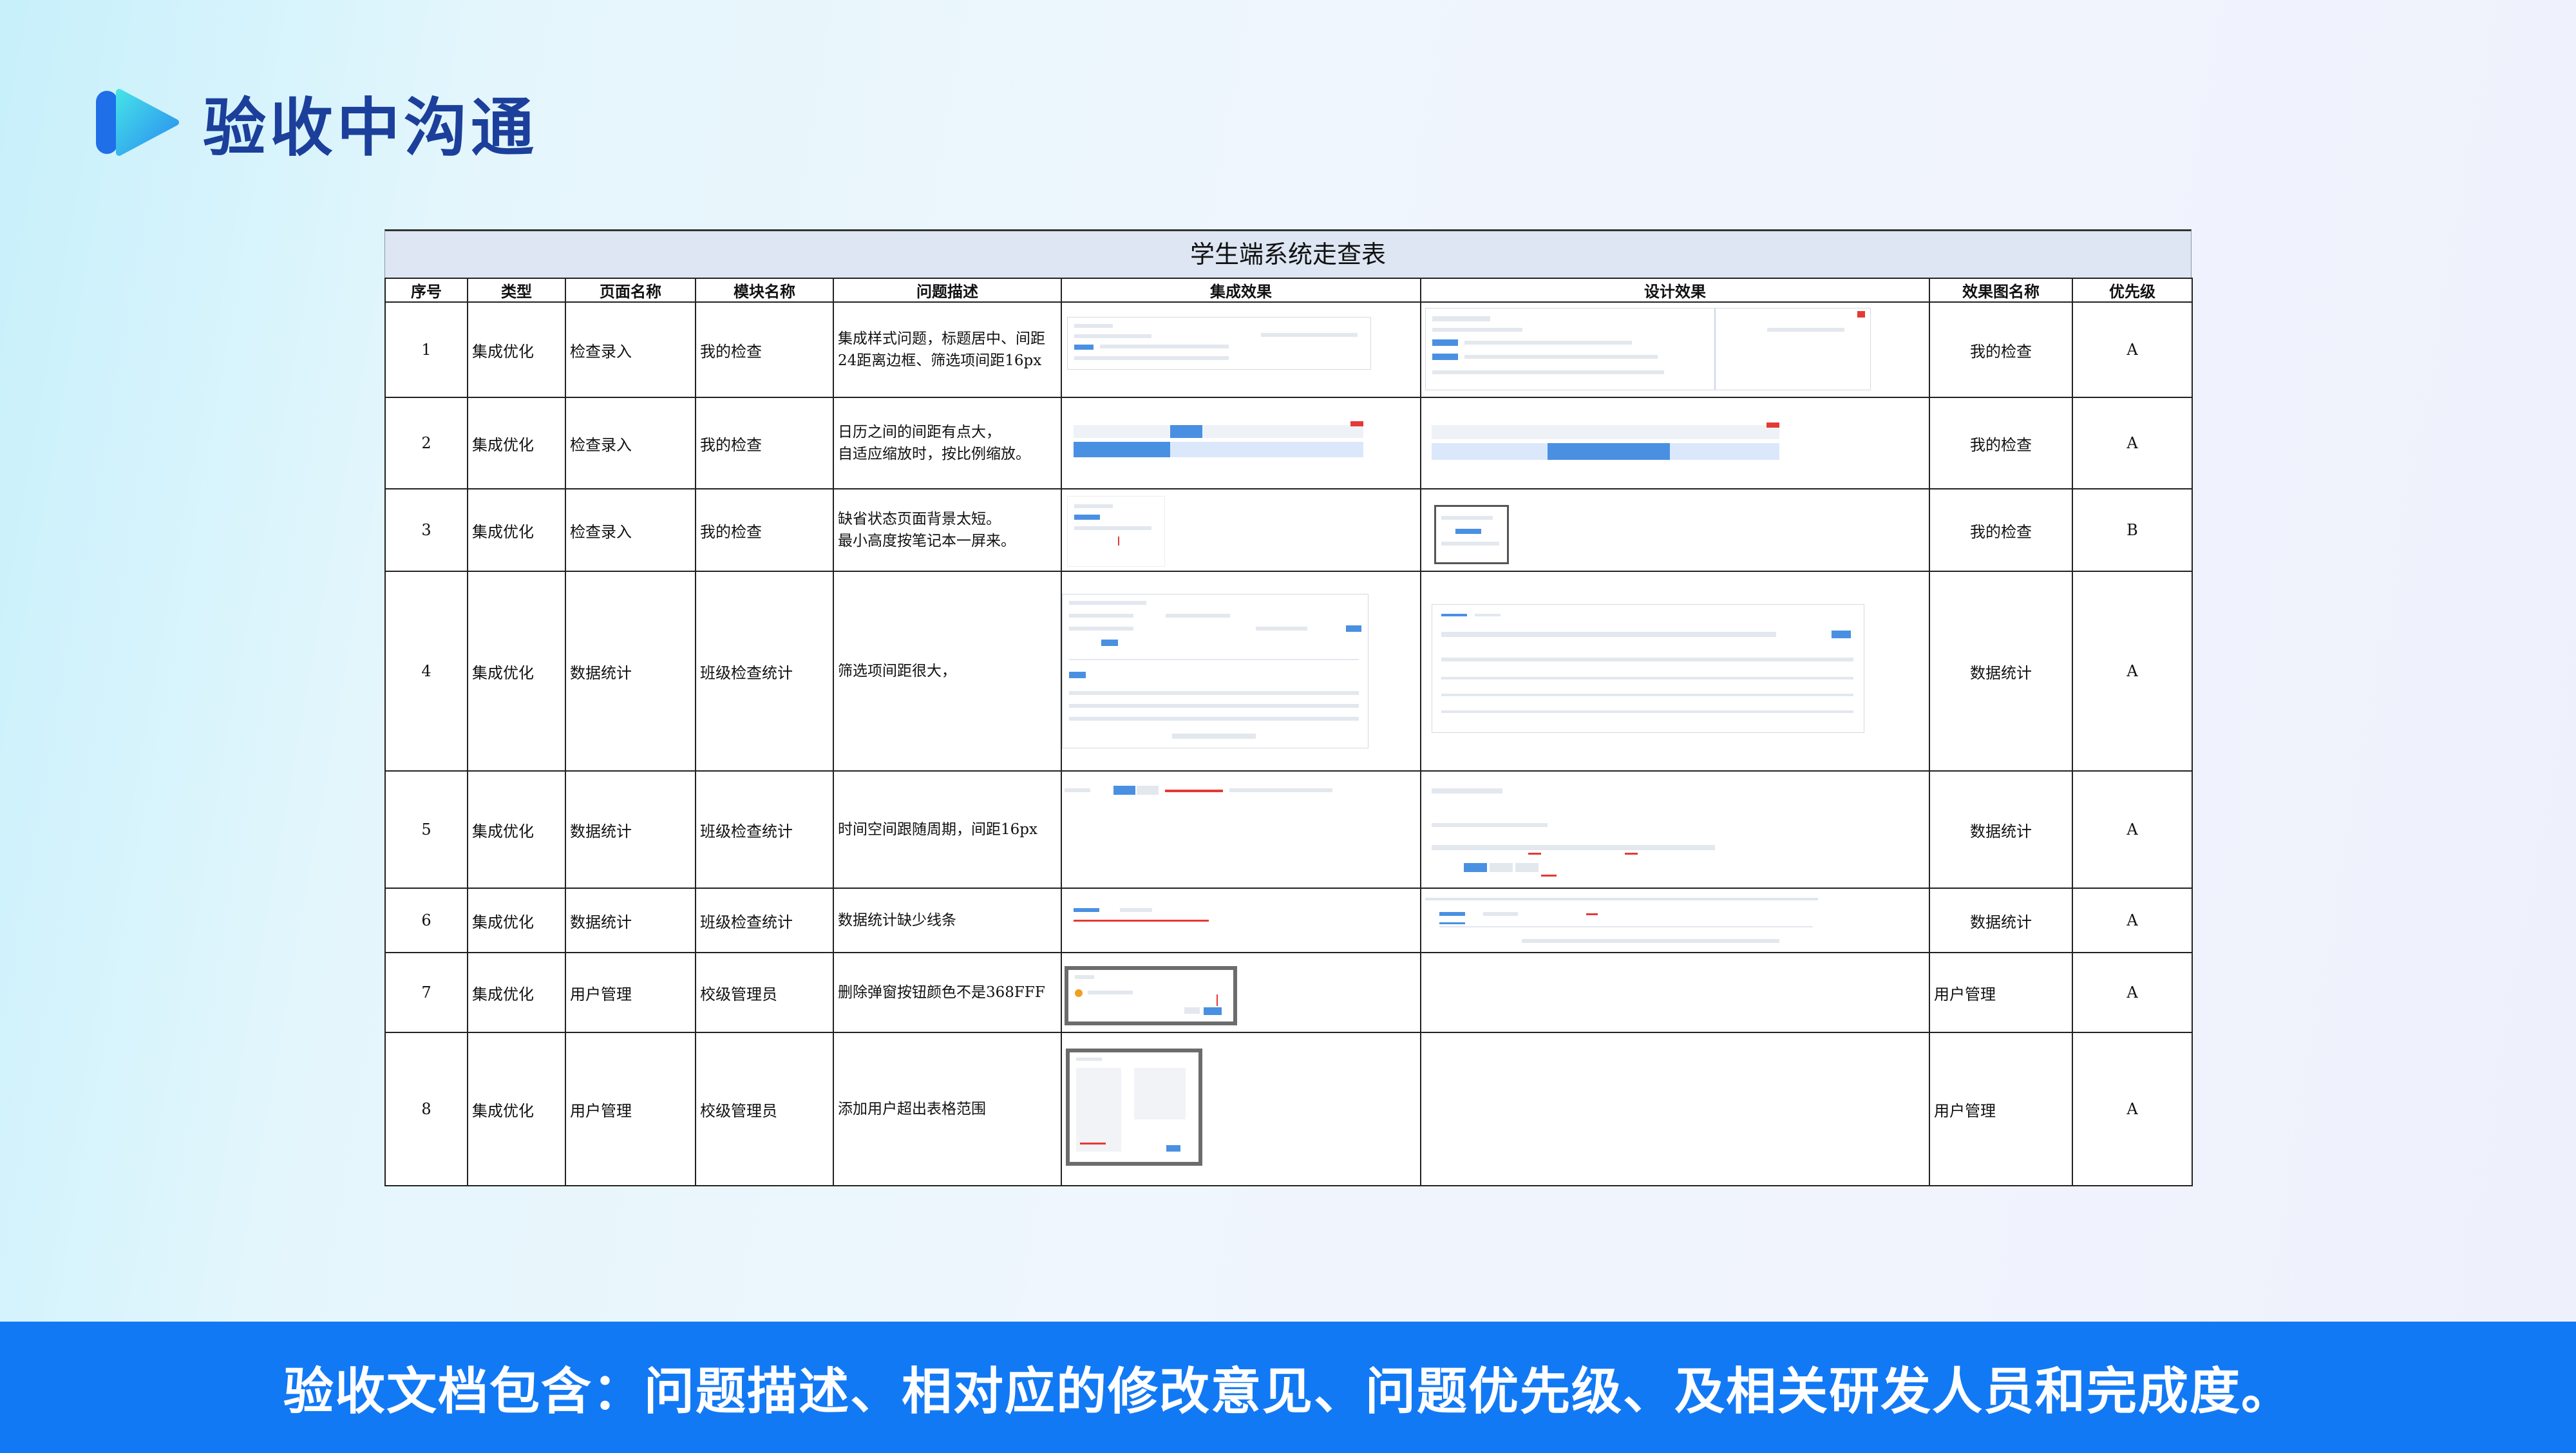 This screenshot has height=1453, width=2576. I want to click on desc-line: 删除弹窗按钮颜色不是368FFF, so click(942, 992).